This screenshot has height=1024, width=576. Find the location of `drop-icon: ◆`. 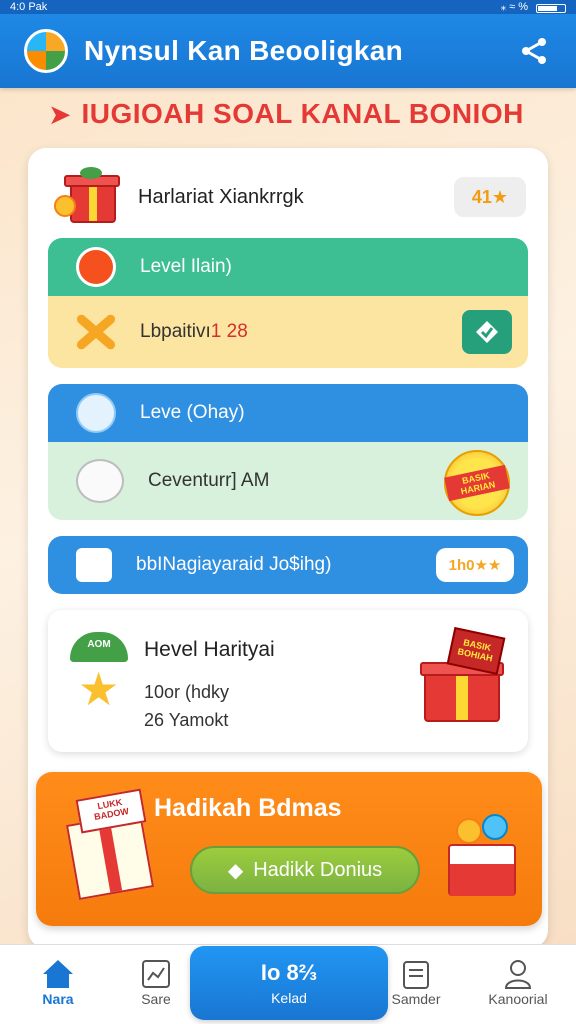

drop-icon: ◆ is located at coordinates (235, 870).